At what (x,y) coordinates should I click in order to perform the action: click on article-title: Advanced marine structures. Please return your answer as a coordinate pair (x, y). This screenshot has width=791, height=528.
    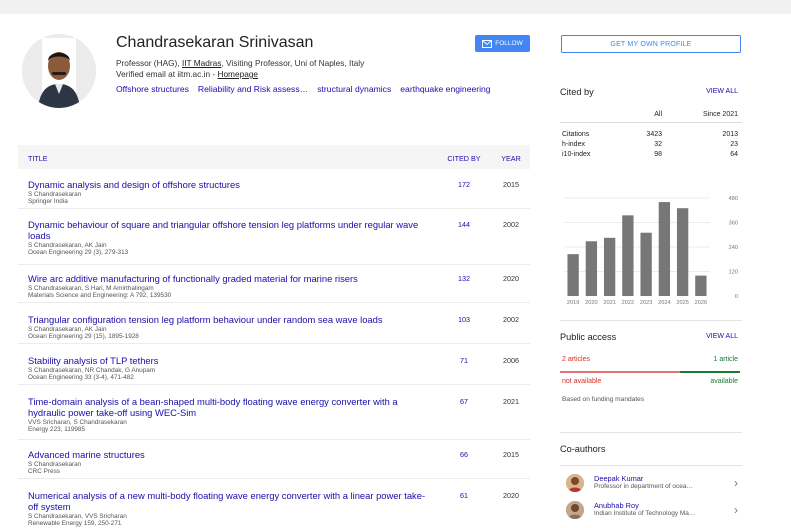
    Looking at the image, I should click on (230, 454).